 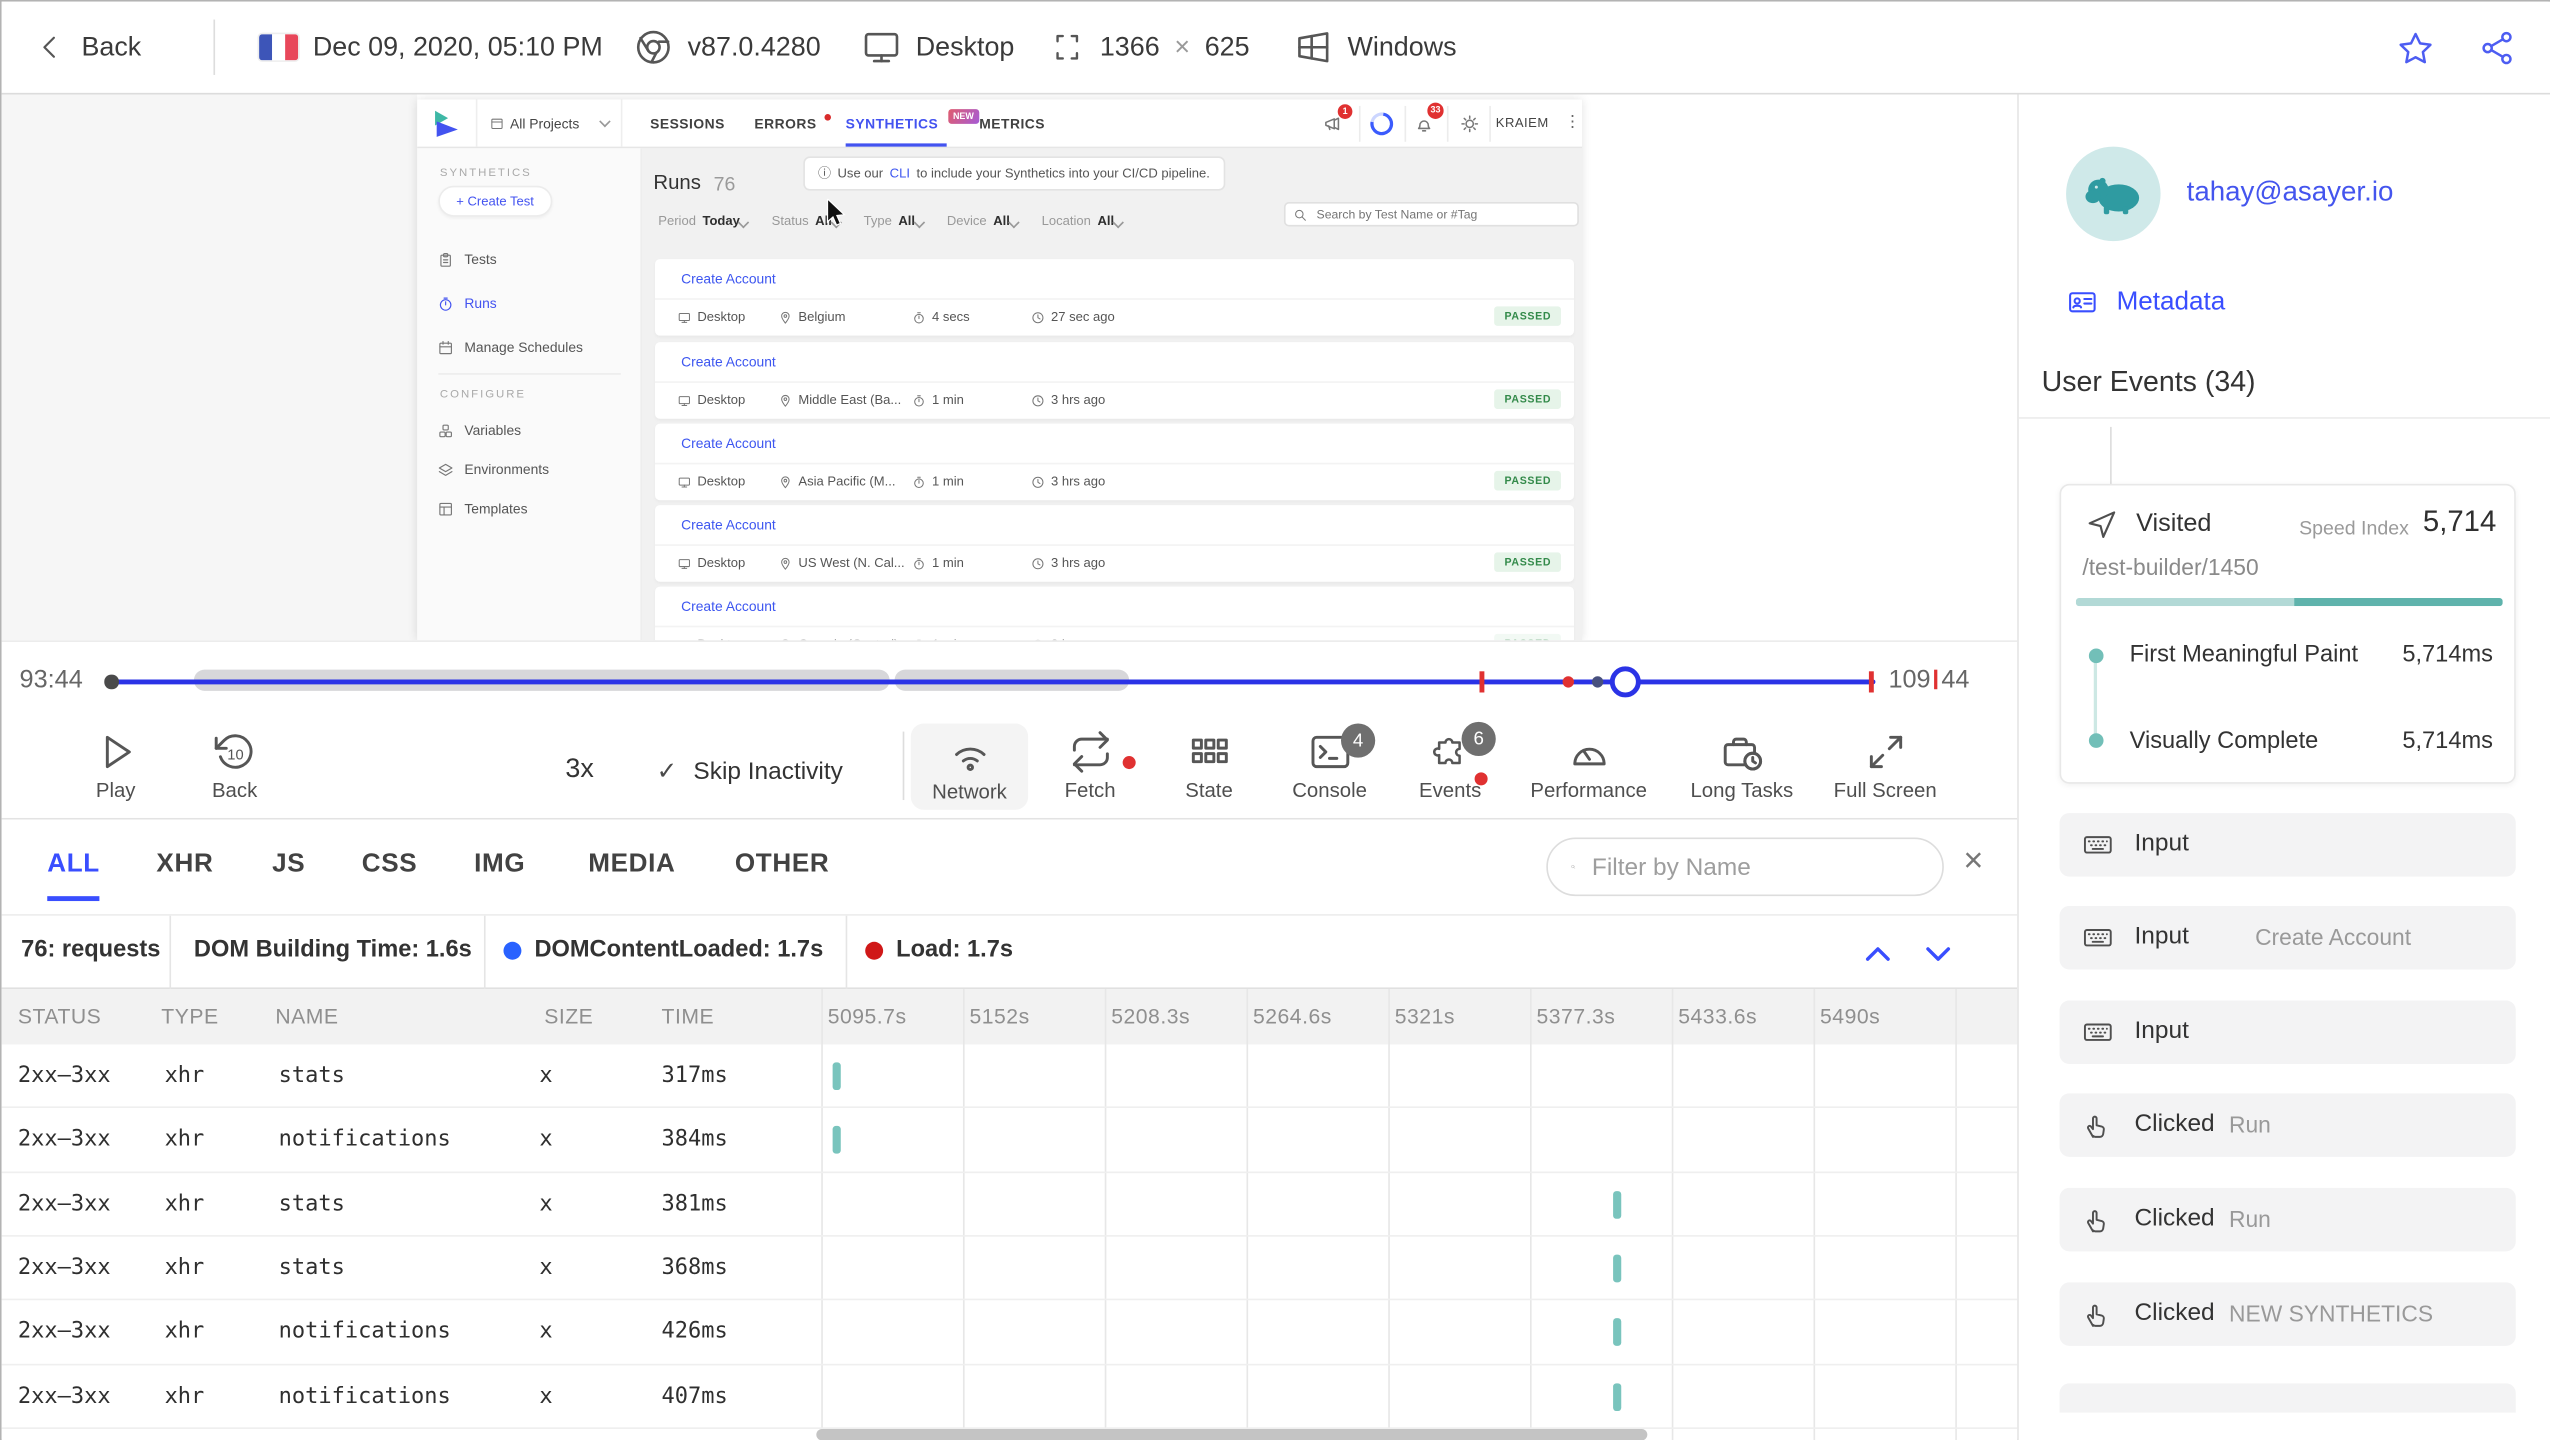 What do you see at coordinates (750, 771) in the screenshot?
I see `skip-inactivity-toggle: ✓ Skip Inactivity` at bounding box center [750, 771].